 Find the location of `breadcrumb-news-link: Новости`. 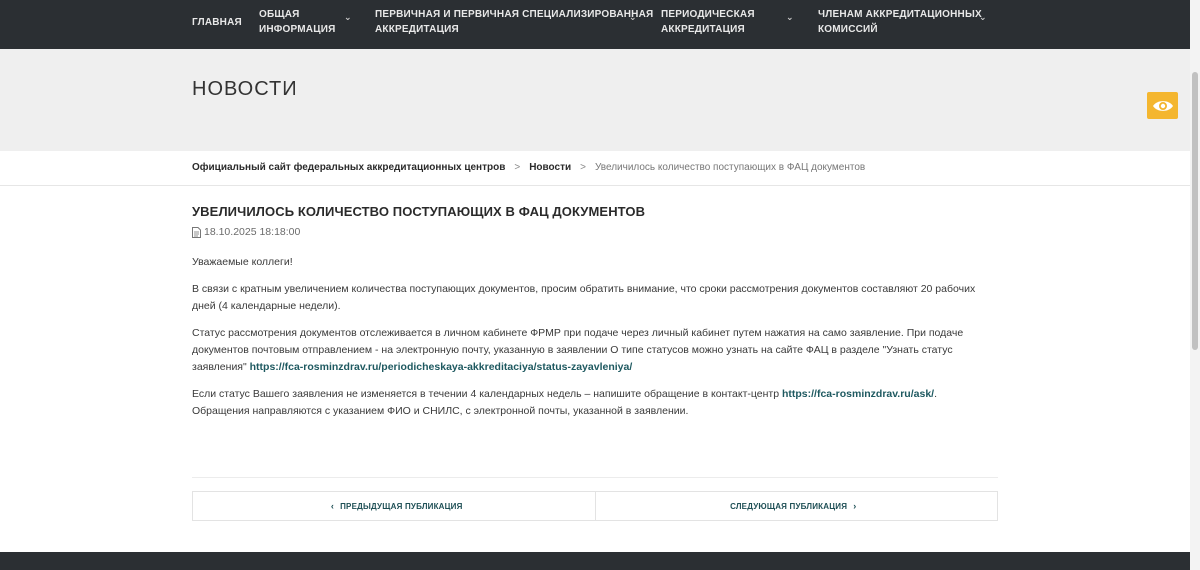

breadcrumb-news-link: Новости is located at coordinates (550, 167).